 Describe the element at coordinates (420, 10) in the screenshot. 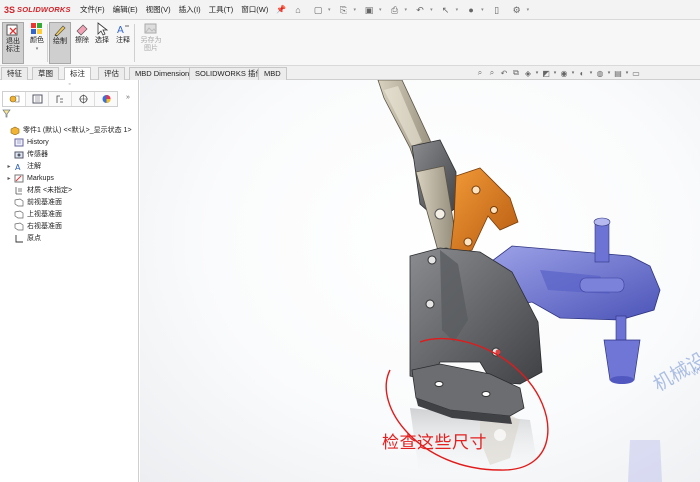

I see `undo-icon: ↶` at that location.